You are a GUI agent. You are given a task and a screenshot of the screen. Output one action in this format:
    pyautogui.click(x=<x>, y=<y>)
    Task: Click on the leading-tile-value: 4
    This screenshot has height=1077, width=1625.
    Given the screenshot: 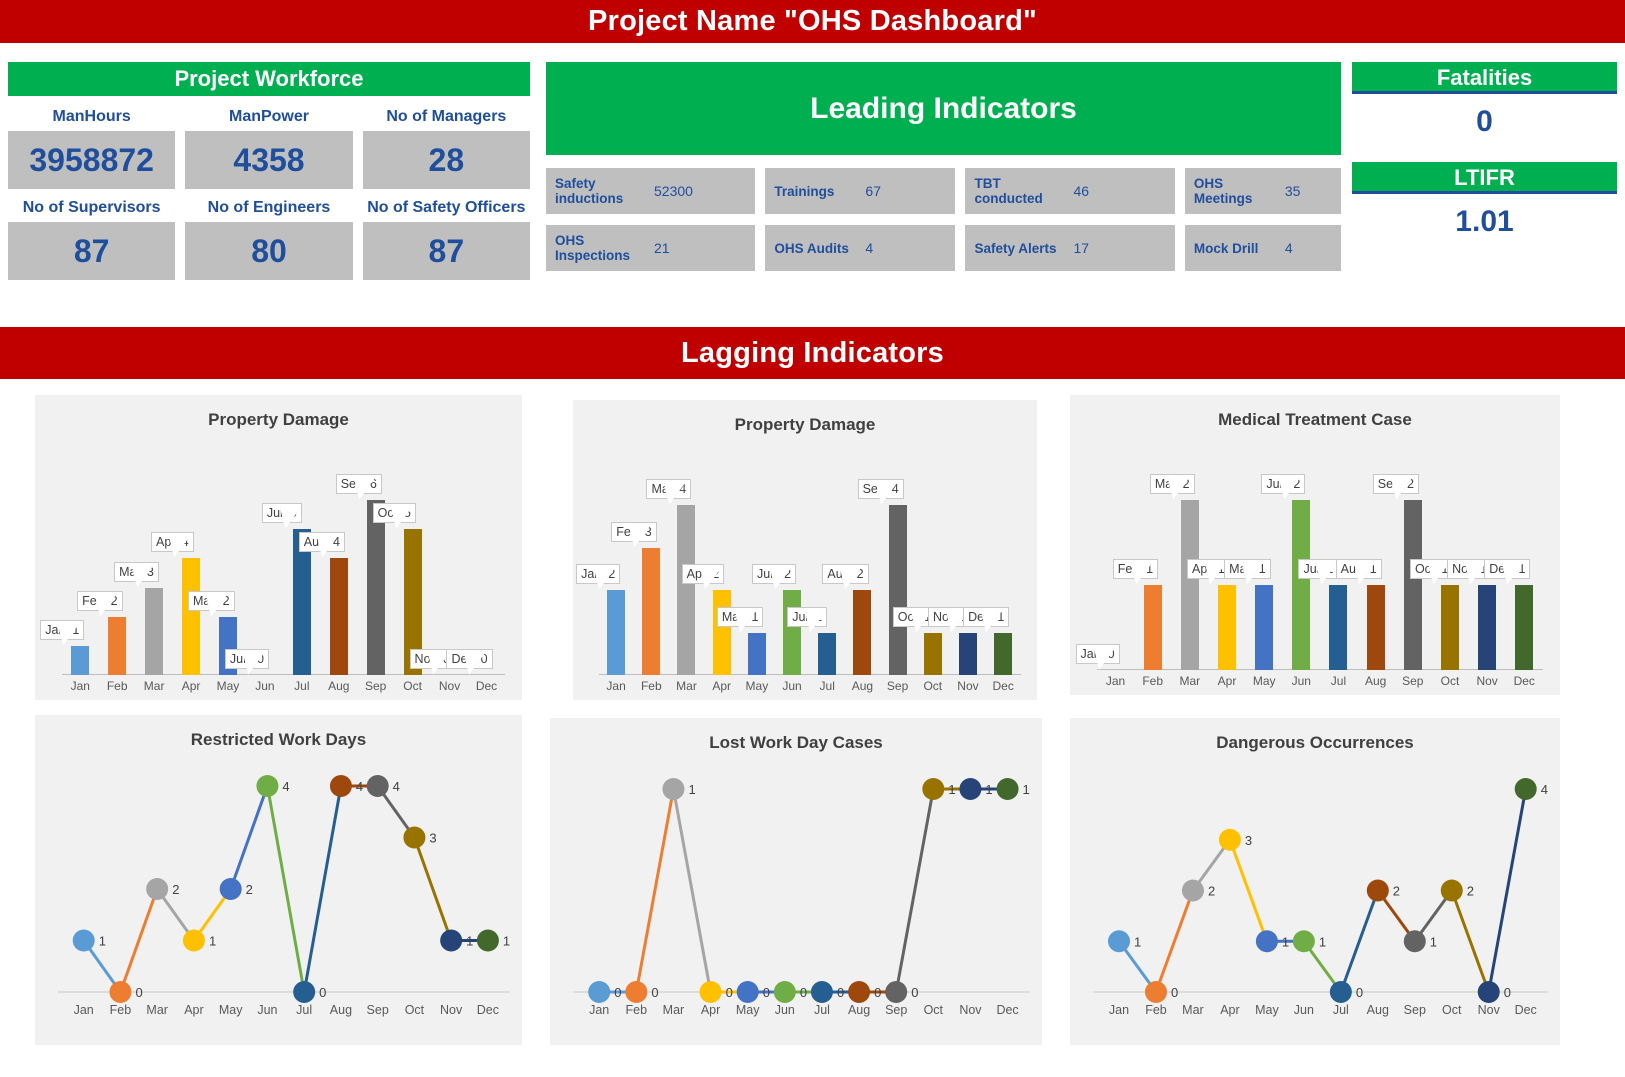 What is the action you would take?
    pyautogui.click(x=869, y=248)
    